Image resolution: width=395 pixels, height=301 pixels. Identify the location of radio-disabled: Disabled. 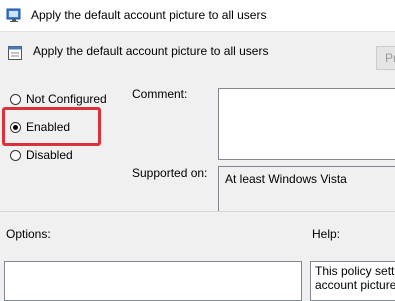
(41, 155).